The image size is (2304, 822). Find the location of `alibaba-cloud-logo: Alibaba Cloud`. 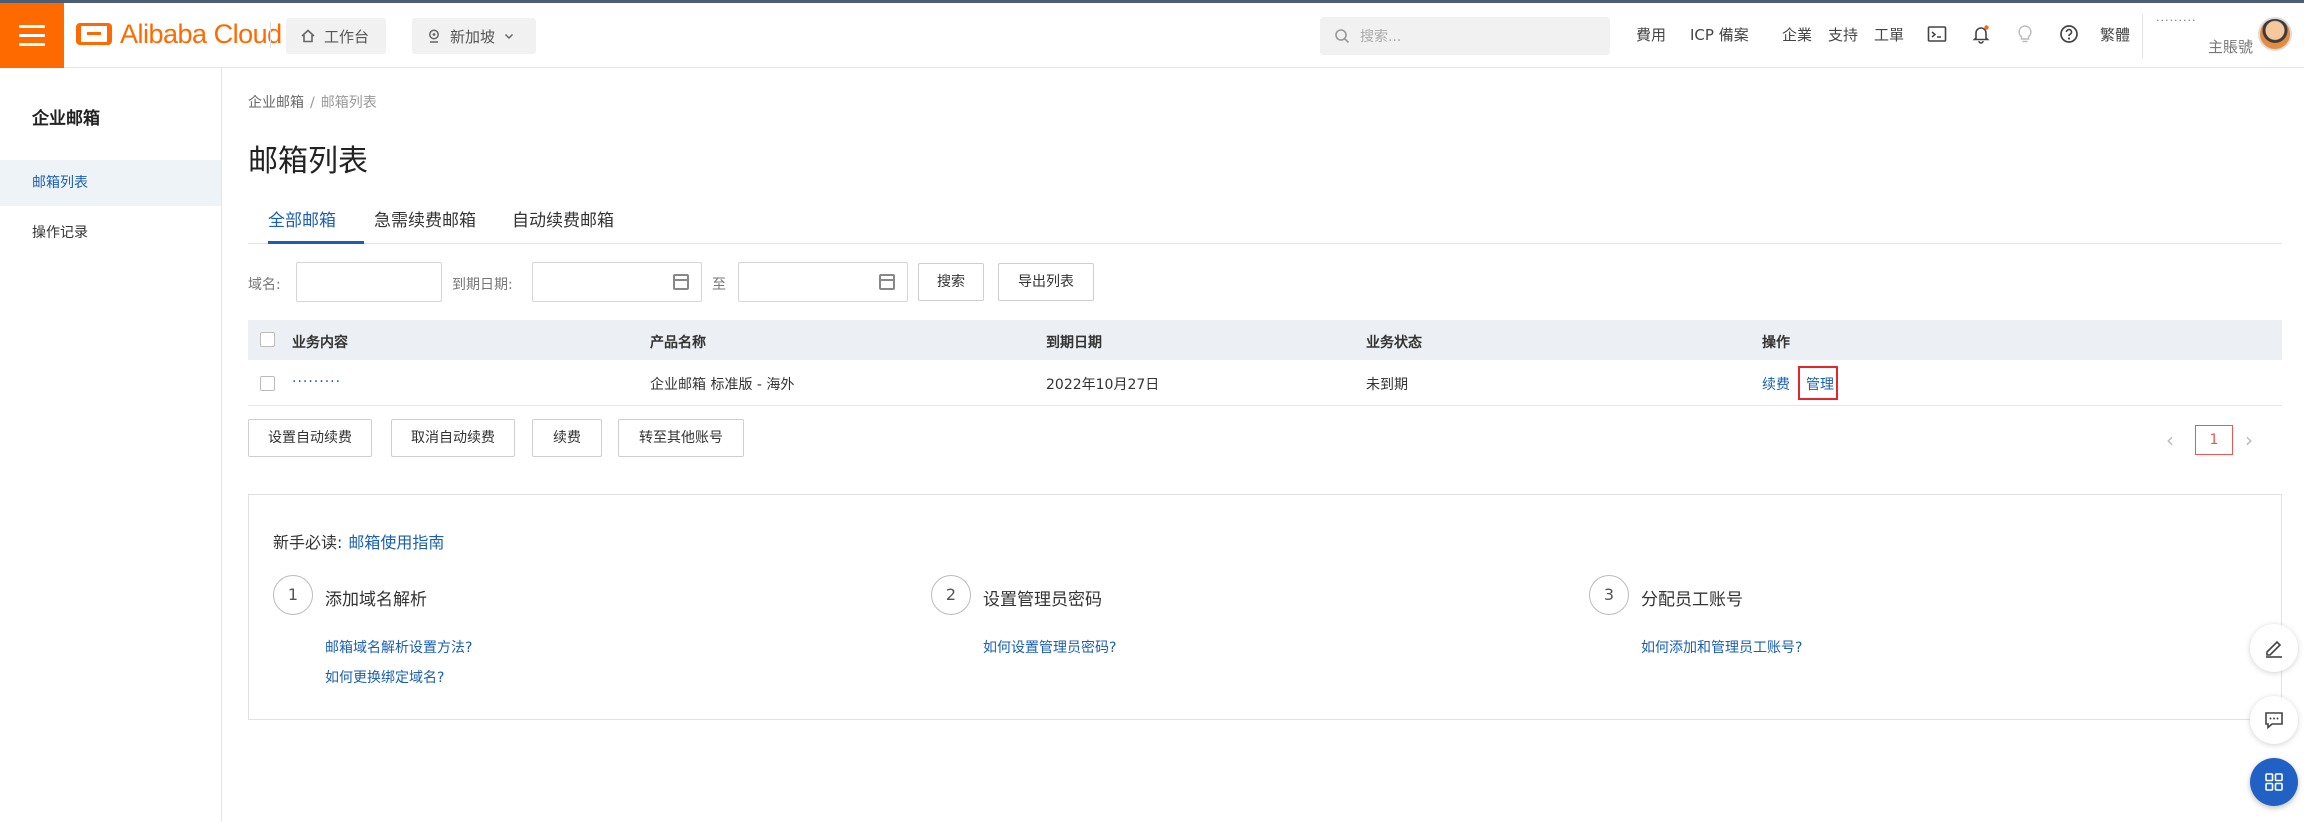

alibaba-cloud-logo: Alibaba Cloud is located at coordinates (179, 34).